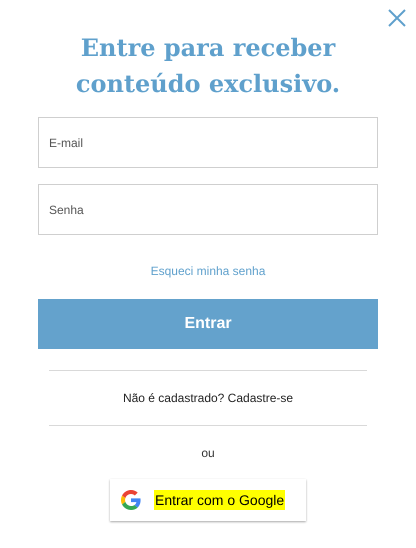 The height and width of the screenshot is (548, 416). What do you see at coordinates (131, 500) in the screenshot?
I see `google-g-icon` at bounding box center [131, 500].